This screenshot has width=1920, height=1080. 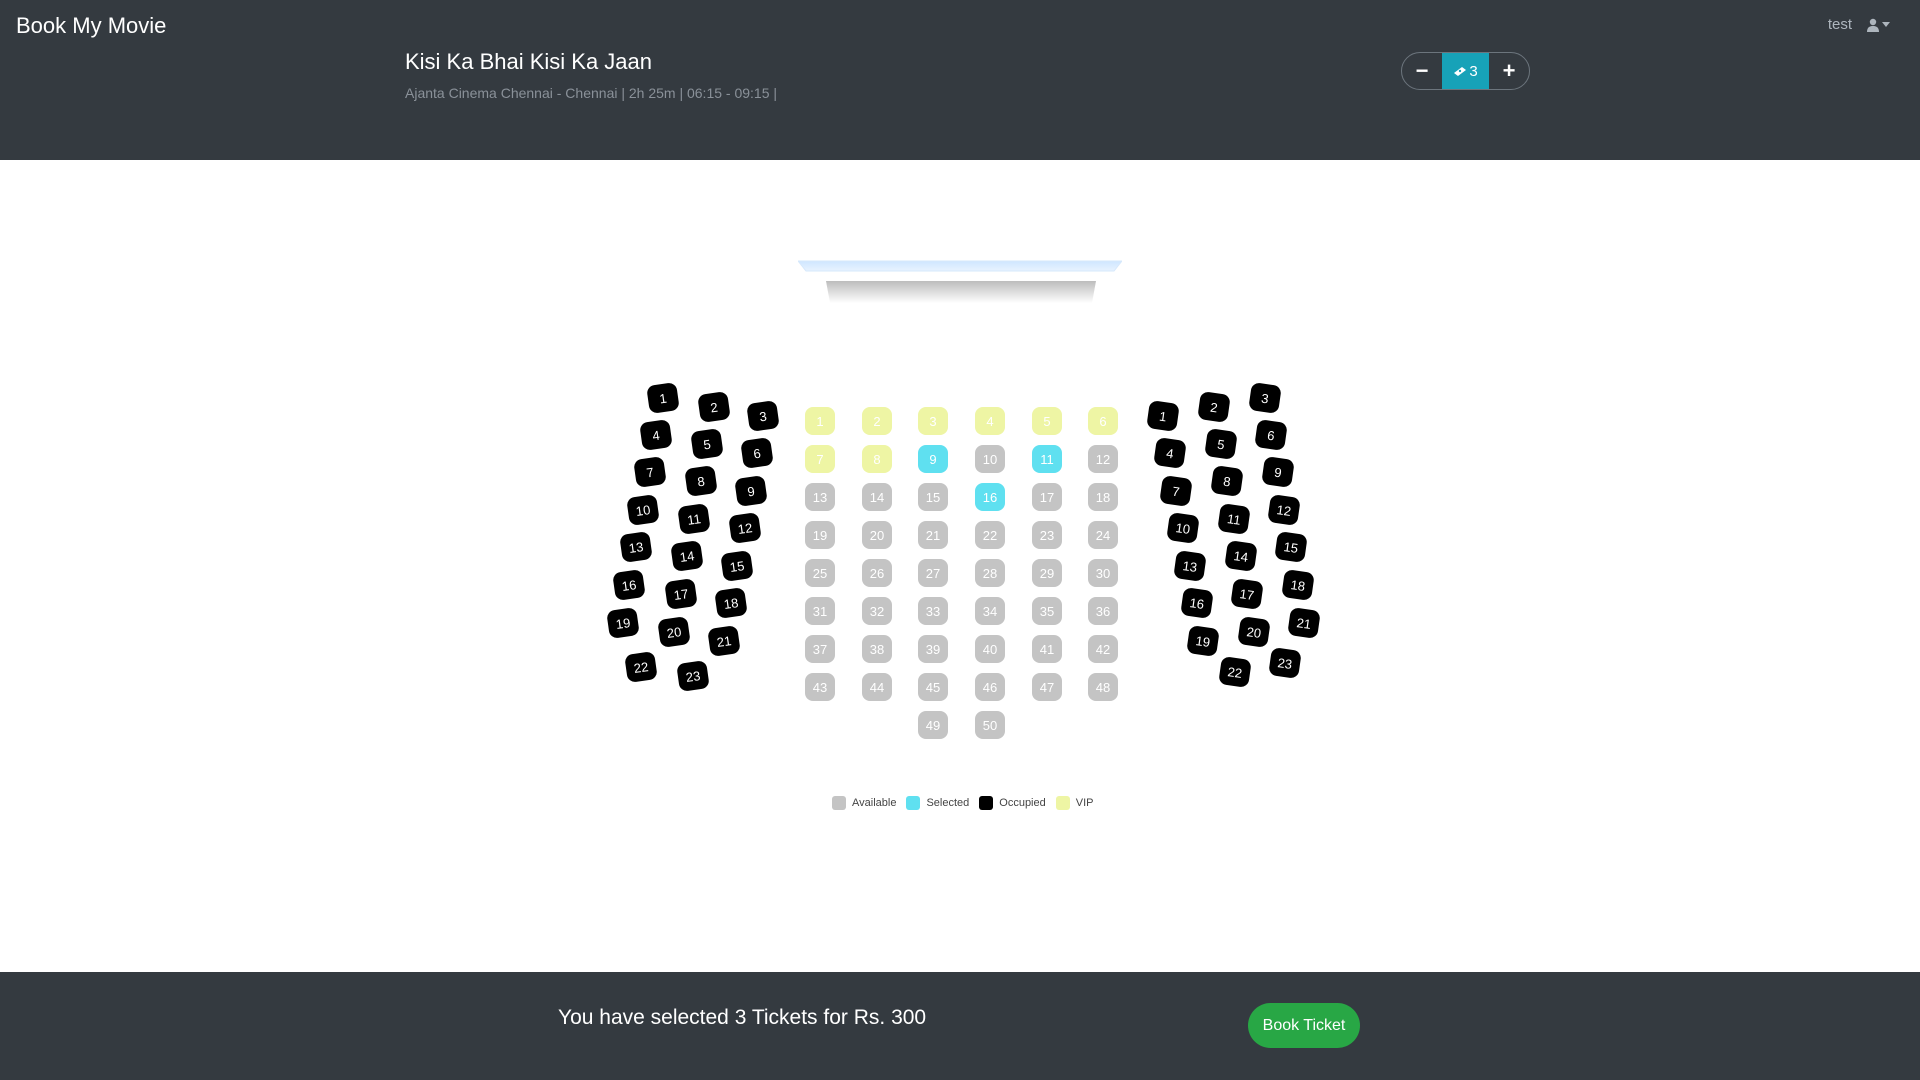 What do you see at coordinates (1285, 663) in the screenshot?
I see `seat-right-23: 23` at bounding box center [1285, 663].